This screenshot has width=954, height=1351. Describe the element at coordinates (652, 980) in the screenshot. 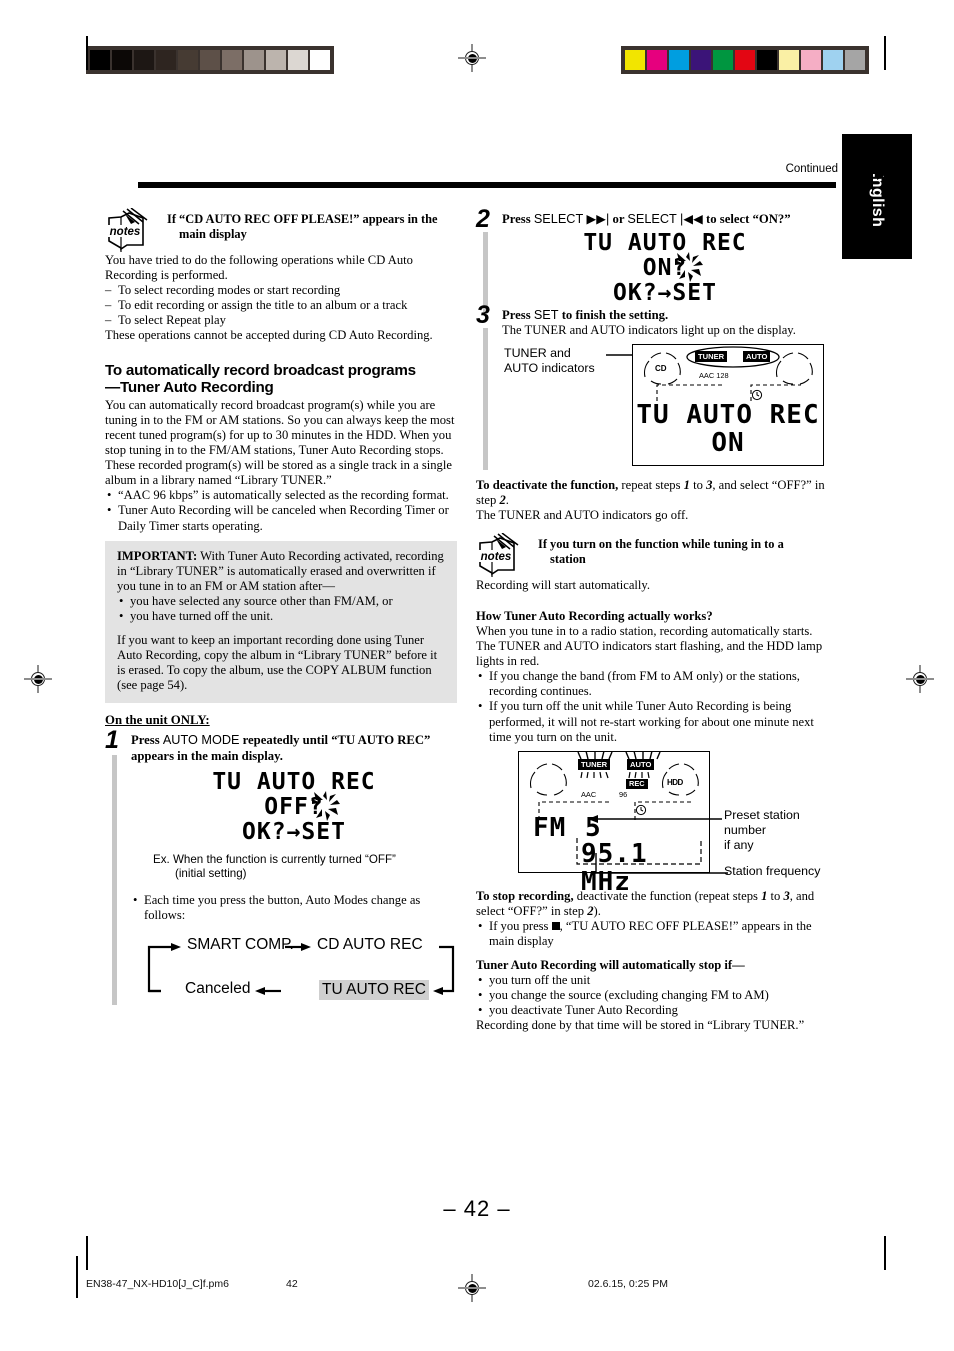

I see `list-item: you turn off the unit` at that location.